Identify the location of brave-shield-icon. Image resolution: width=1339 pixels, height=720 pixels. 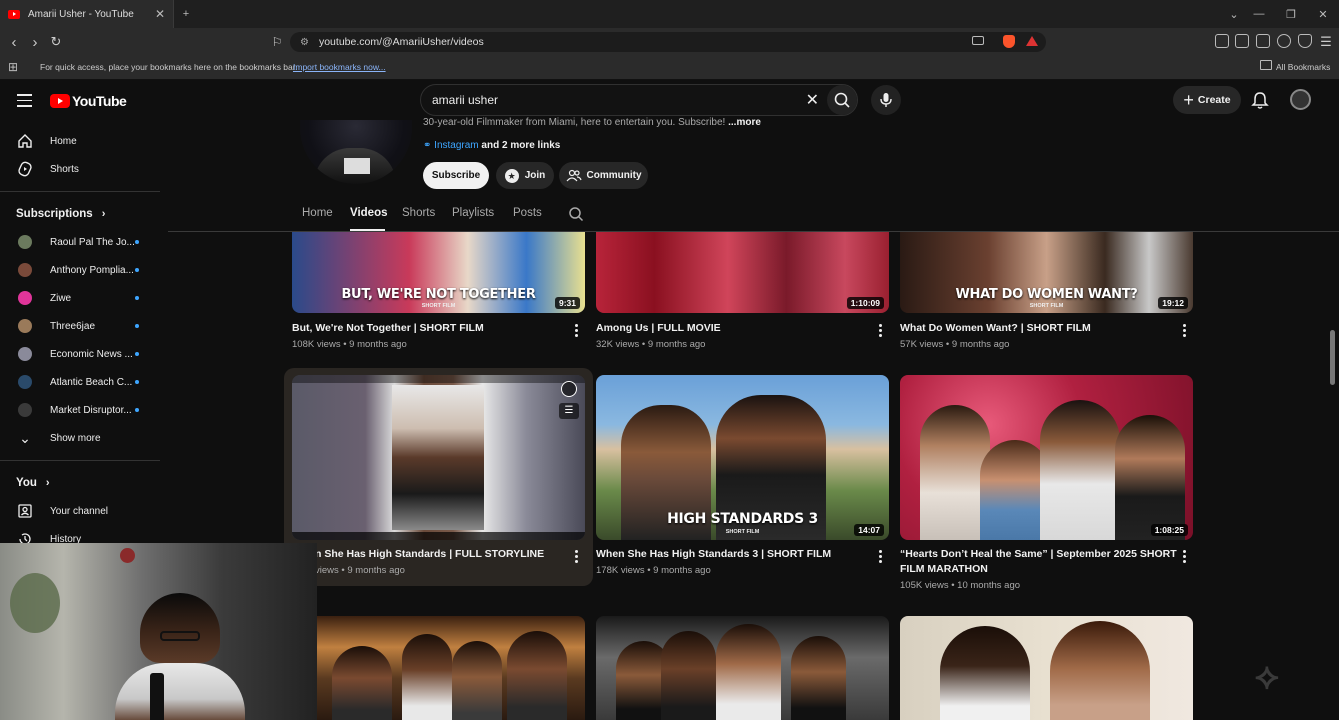
(1009, 41).